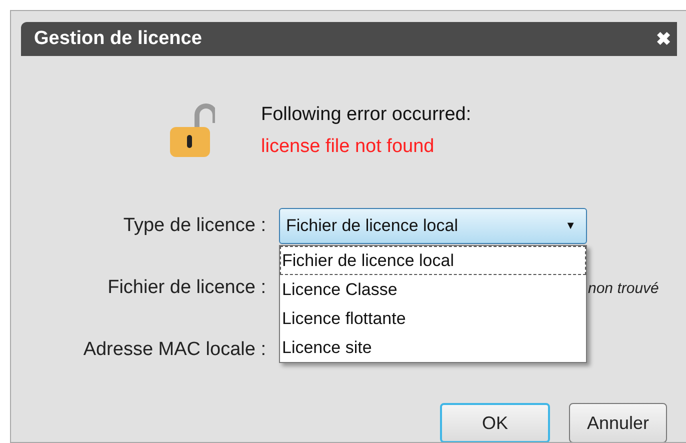 This screenshot has width=686, height=443. What do you see at coordinates (433, 226) in the screenshot?
I see `license-type-dropdown: Fichier de licence local ▼` at bounding box center [433, 226].